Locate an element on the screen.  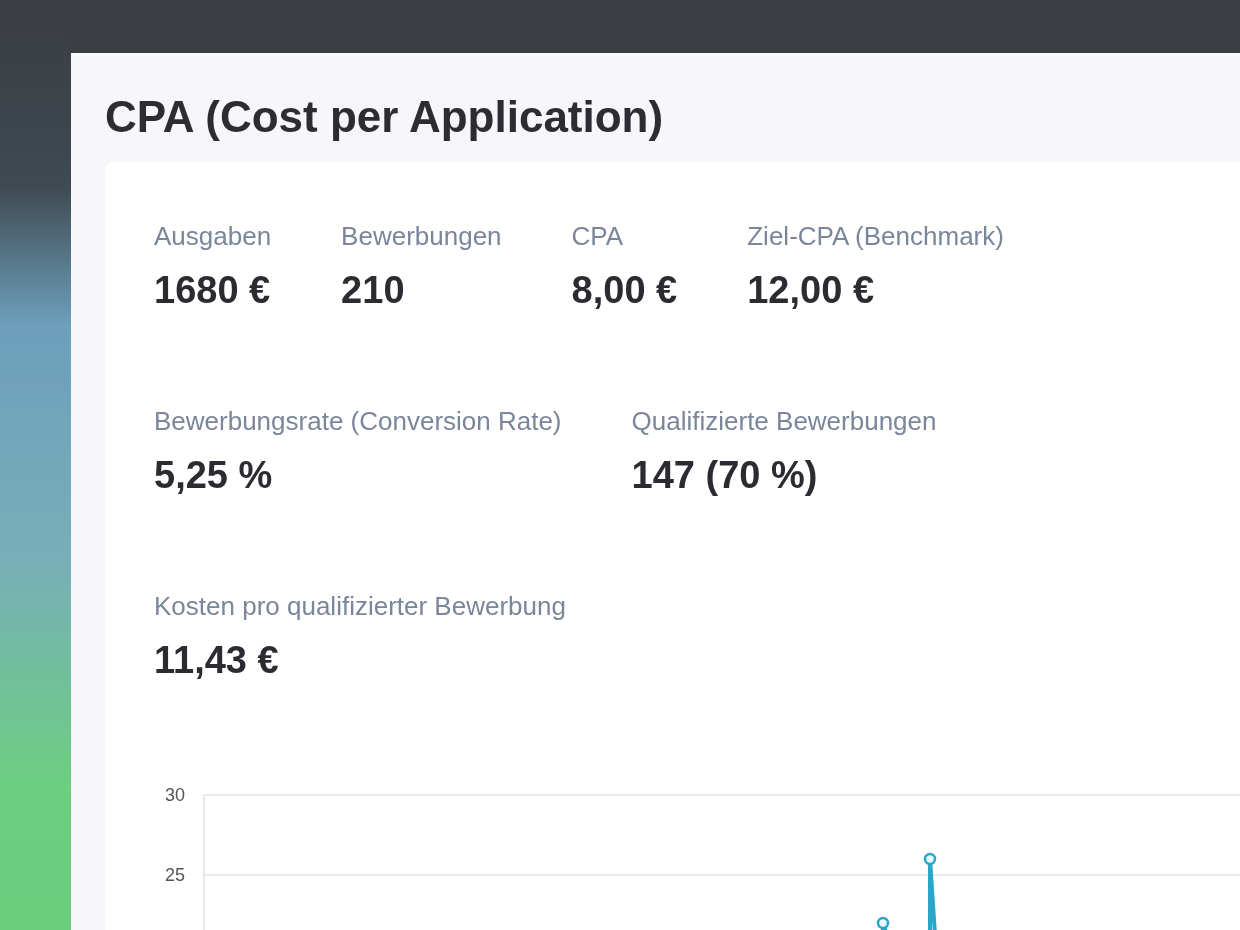
stat-value: 147 (70 %) is located at coordinates (725, 475).